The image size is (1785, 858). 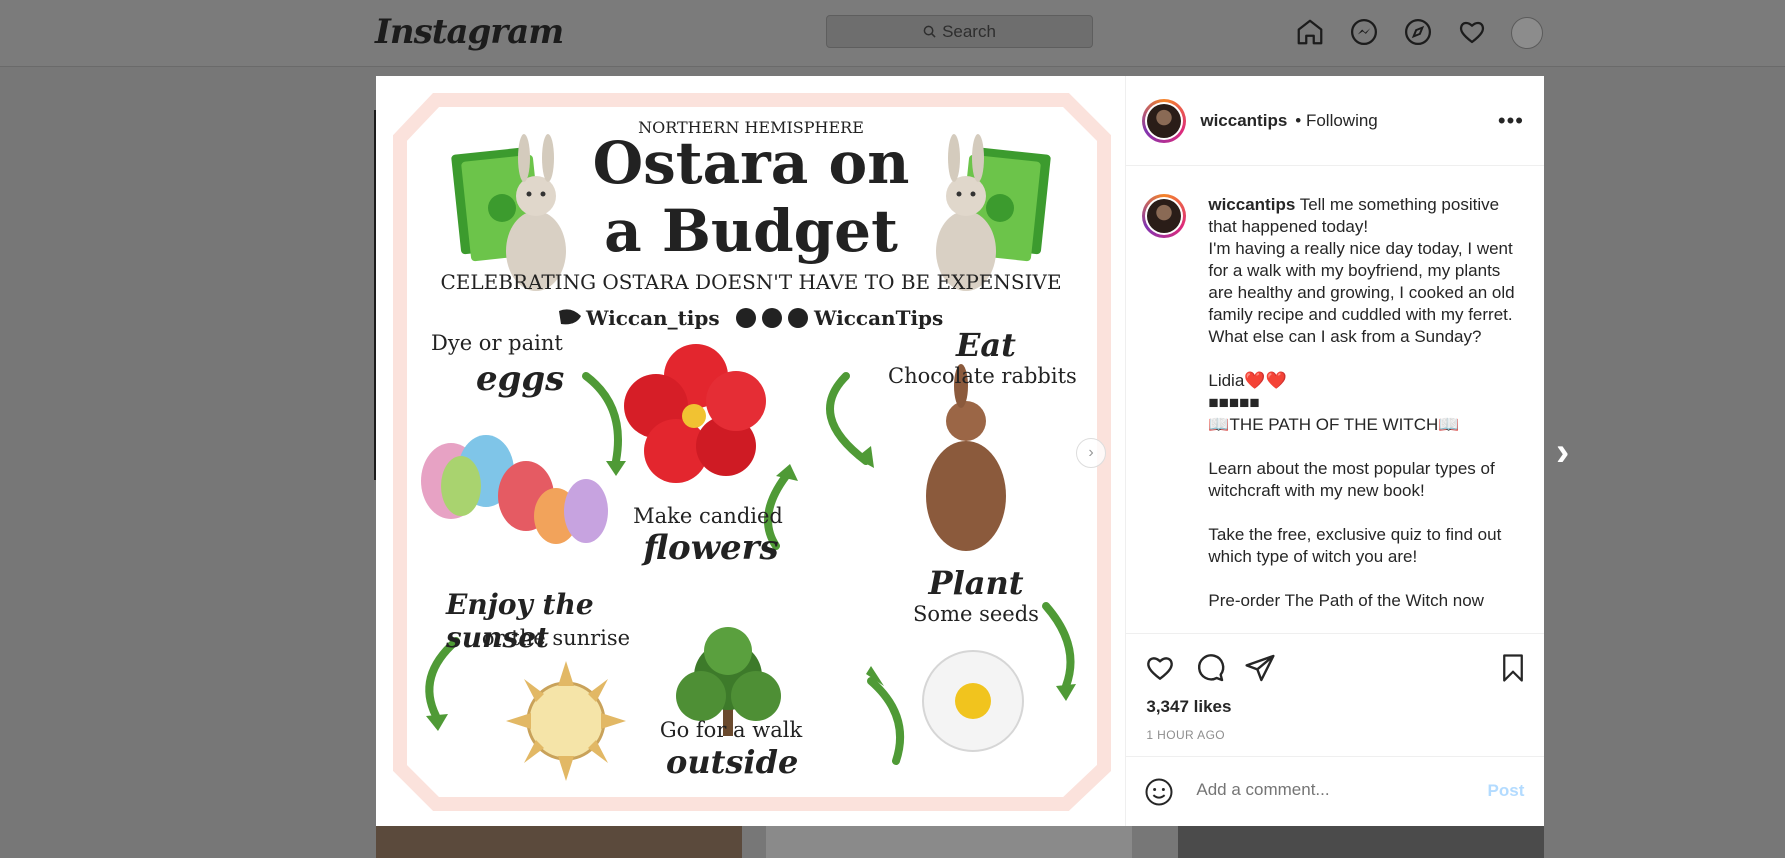 I want to click on caption-username: wiccantips, so click(x=1251, y=204).